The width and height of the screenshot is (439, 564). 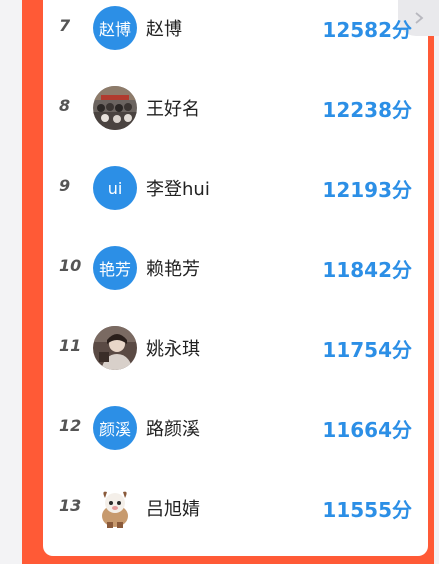 I want to click on avatar-initials: ui, so click(x=115, y=188).